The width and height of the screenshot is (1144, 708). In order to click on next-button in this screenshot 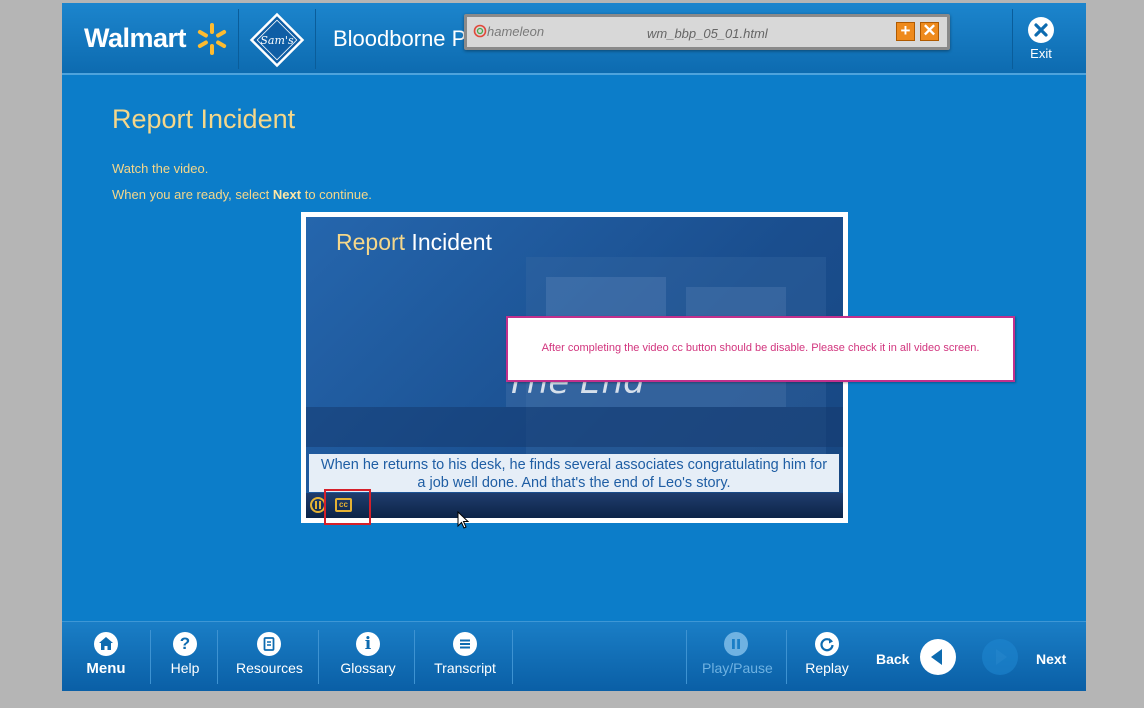, I will do `click(1000, 657)`.